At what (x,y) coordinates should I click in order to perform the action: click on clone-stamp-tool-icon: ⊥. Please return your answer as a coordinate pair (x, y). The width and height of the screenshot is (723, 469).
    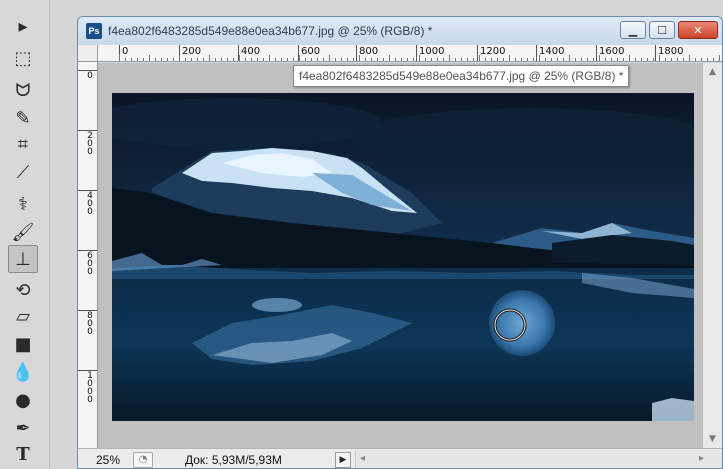
    Looking at the image, I should click on (23, 259).